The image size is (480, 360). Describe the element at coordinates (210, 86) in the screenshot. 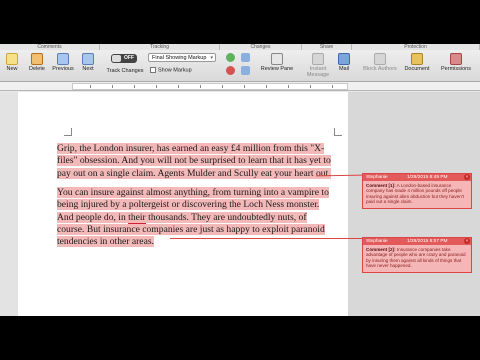

I see `ruler-text-area` at that location.